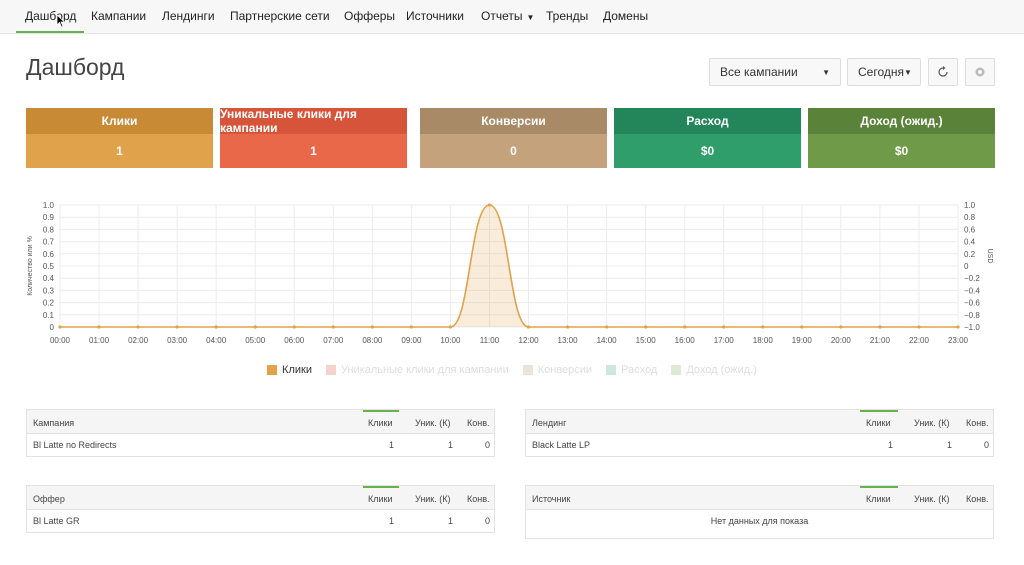 The width and height of the screenshot is (1024, 565). What do you see at coordinates (450, 340) in the screenshot?
I see `x-tick-label: 10:00` at bounding box center [450, 340].